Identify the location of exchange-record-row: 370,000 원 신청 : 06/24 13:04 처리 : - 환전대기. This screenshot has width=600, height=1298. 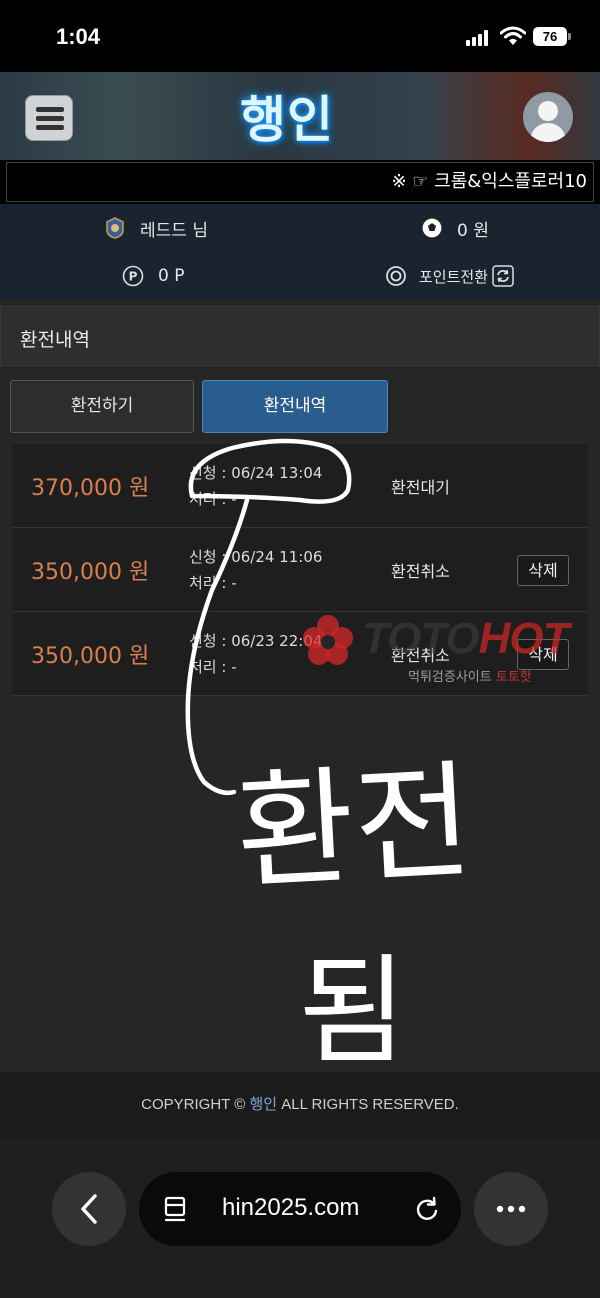
(300, 486).